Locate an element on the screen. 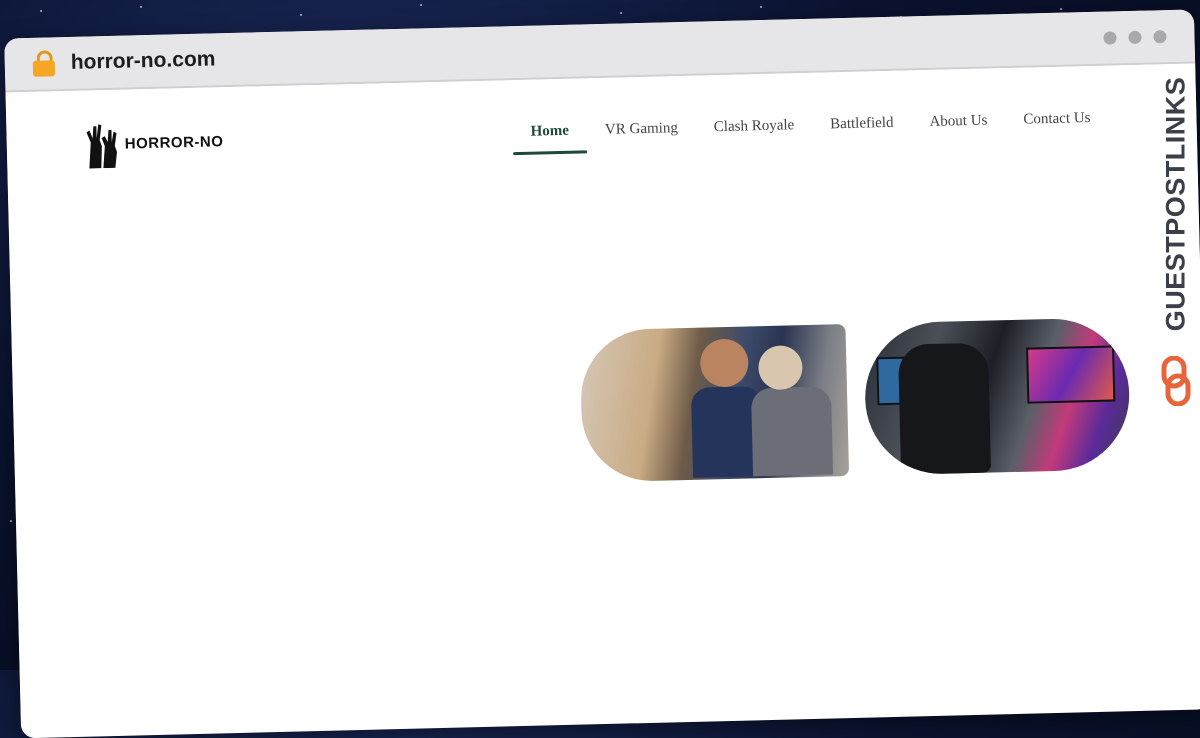 The width and height of the screenshot is (1200, 738). window-controls is located at coordinates (1135, 37).